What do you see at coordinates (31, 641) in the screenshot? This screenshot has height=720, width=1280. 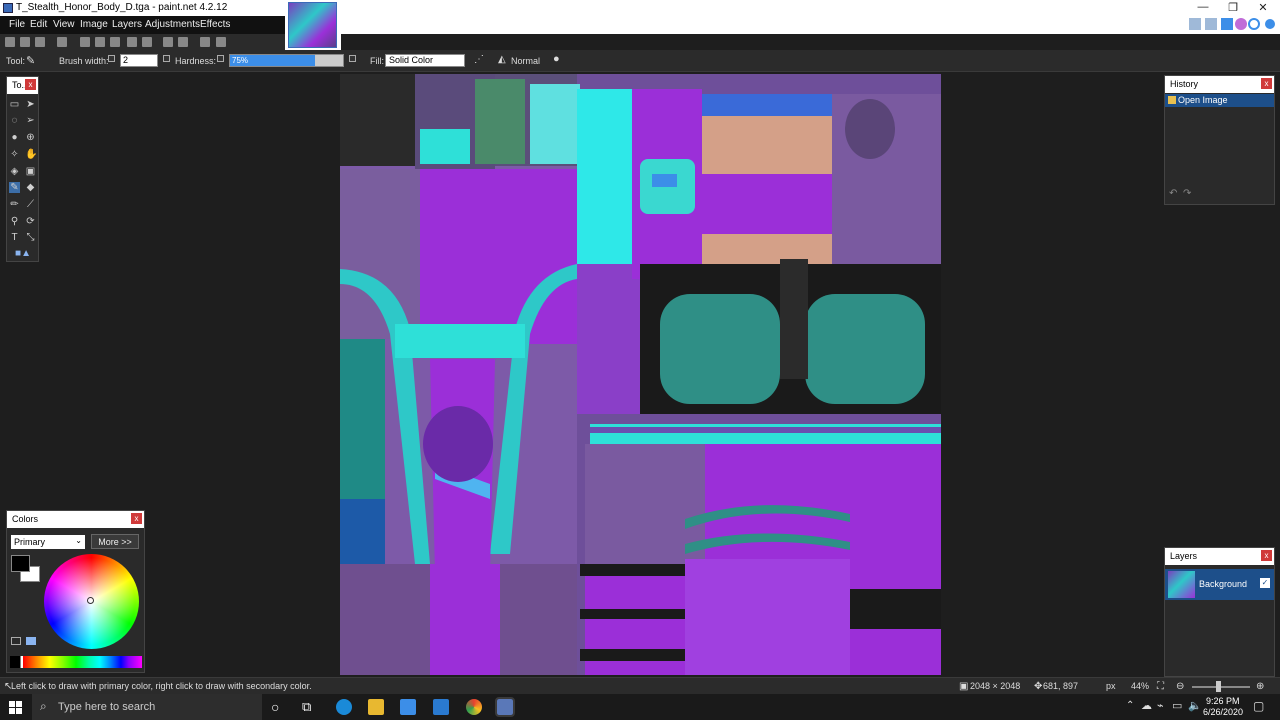 I see `palette-menu-icon` at bounding box center [31, 641].